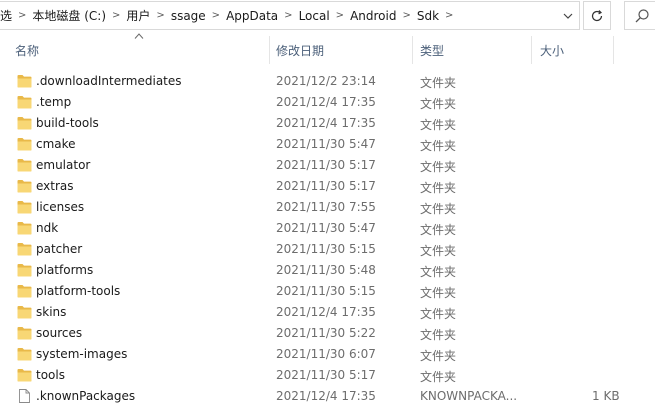  Describe the element at coordinates (67, 123) in the screenshot. I see `file-name: build-tools` at that location.